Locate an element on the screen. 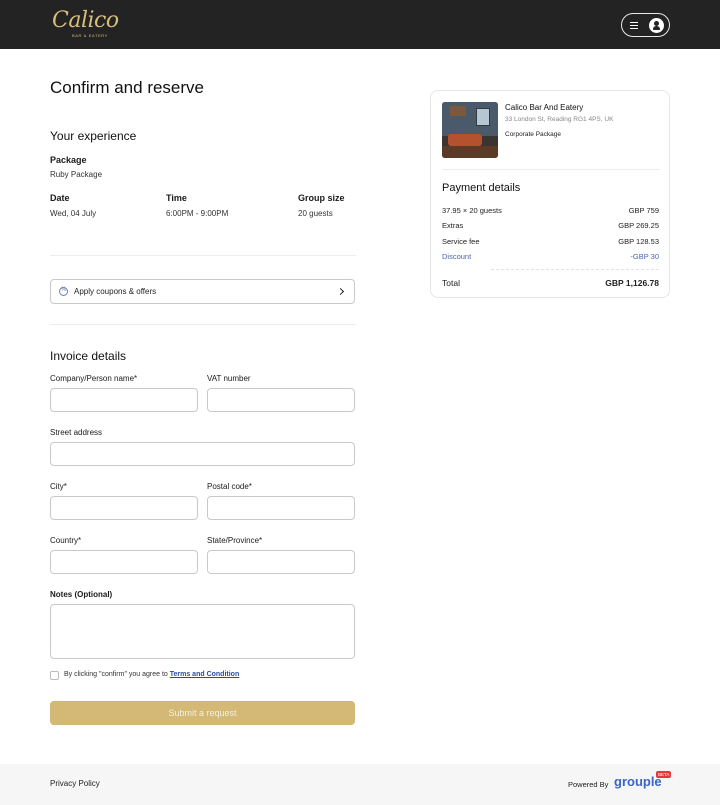 The image size is (720, 805). coupon-label: Apply coupons & offers is located at coordinates (115, 291).